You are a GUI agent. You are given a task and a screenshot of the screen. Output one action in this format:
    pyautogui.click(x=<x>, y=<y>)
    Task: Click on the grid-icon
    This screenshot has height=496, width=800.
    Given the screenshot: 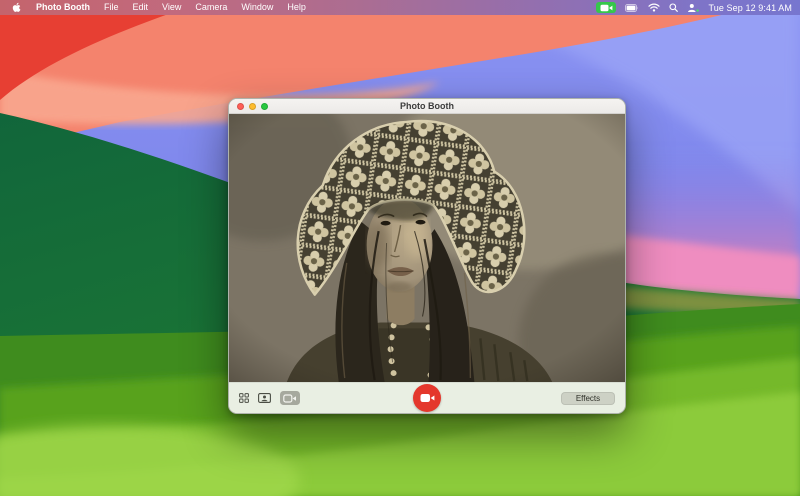 What is the action you would take?
    pyautogui.click(x=244, y=398)
    